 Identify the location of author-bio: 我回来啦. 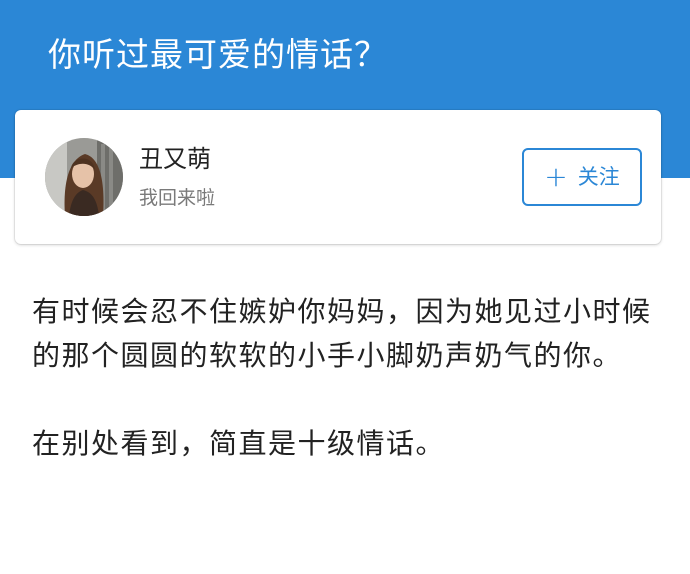
(177, 198).